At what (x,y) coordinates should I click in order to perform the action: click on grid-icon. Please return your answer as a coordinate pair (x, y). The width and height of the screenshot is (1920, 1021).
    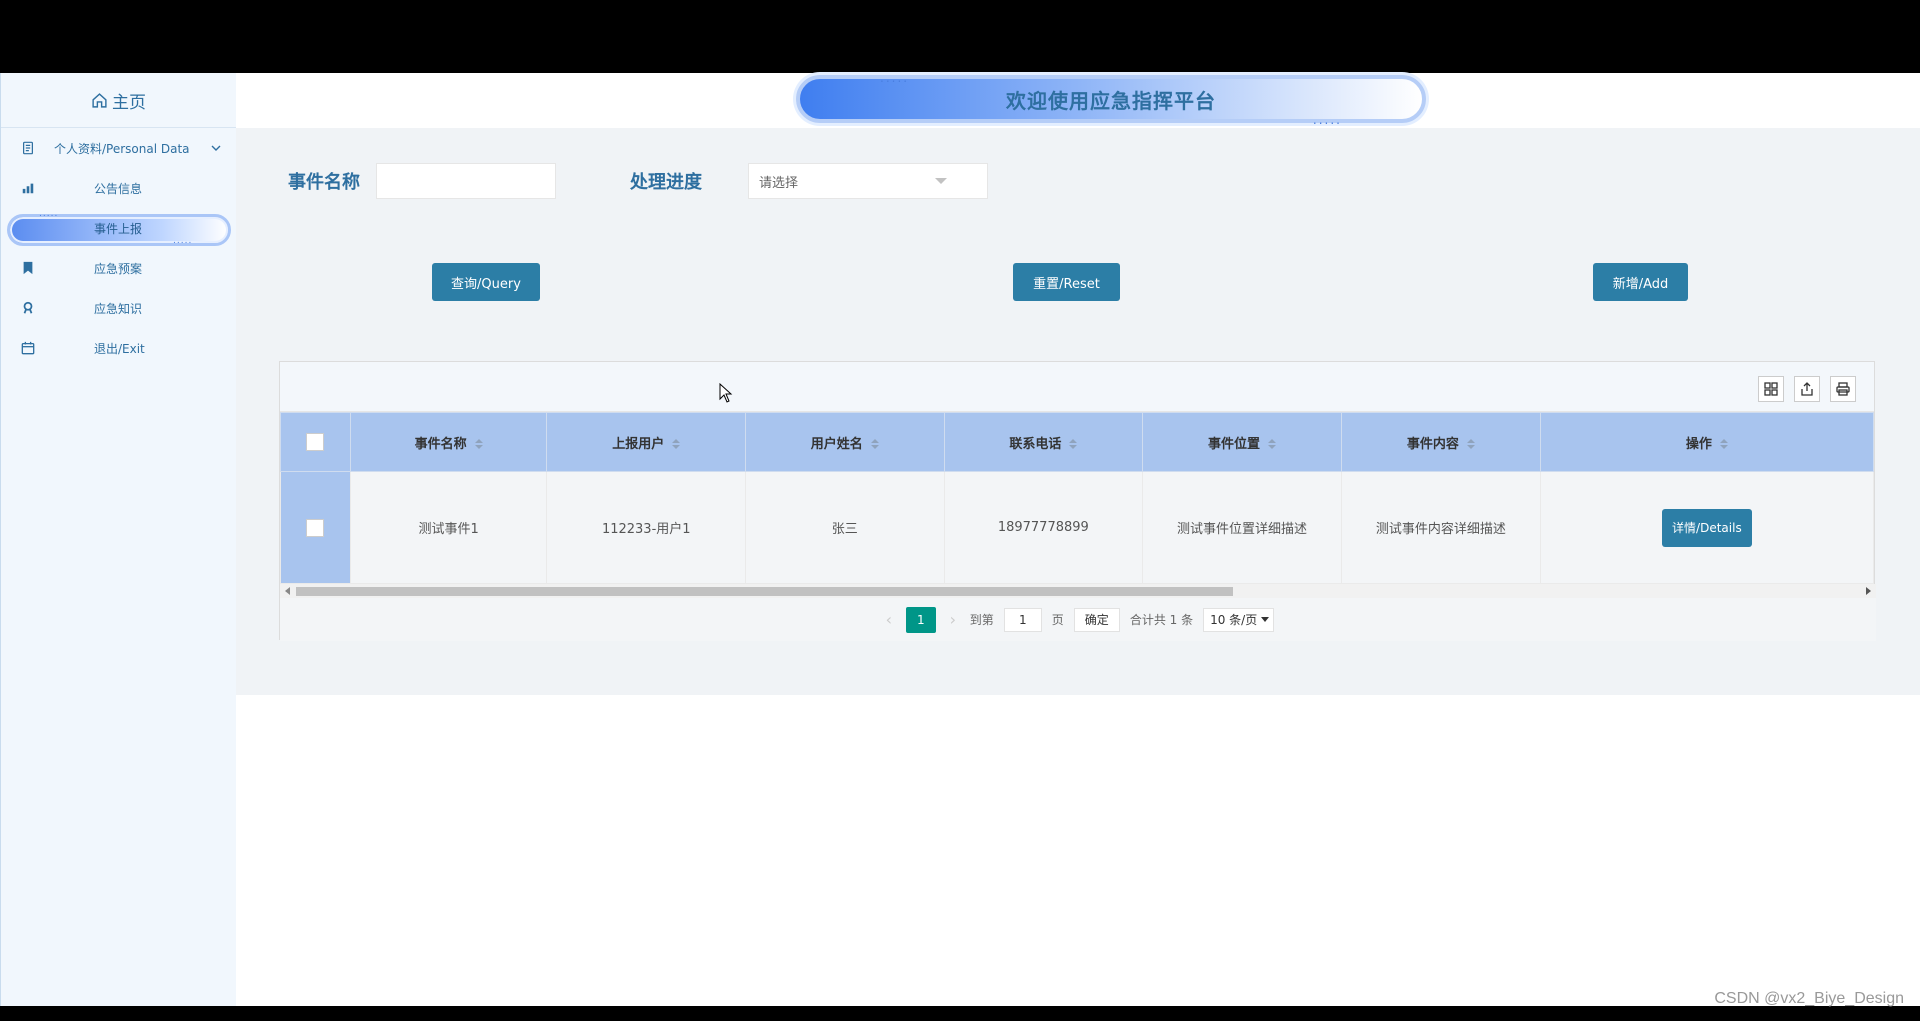
    Looking at the image, I should click on (1771, 389).